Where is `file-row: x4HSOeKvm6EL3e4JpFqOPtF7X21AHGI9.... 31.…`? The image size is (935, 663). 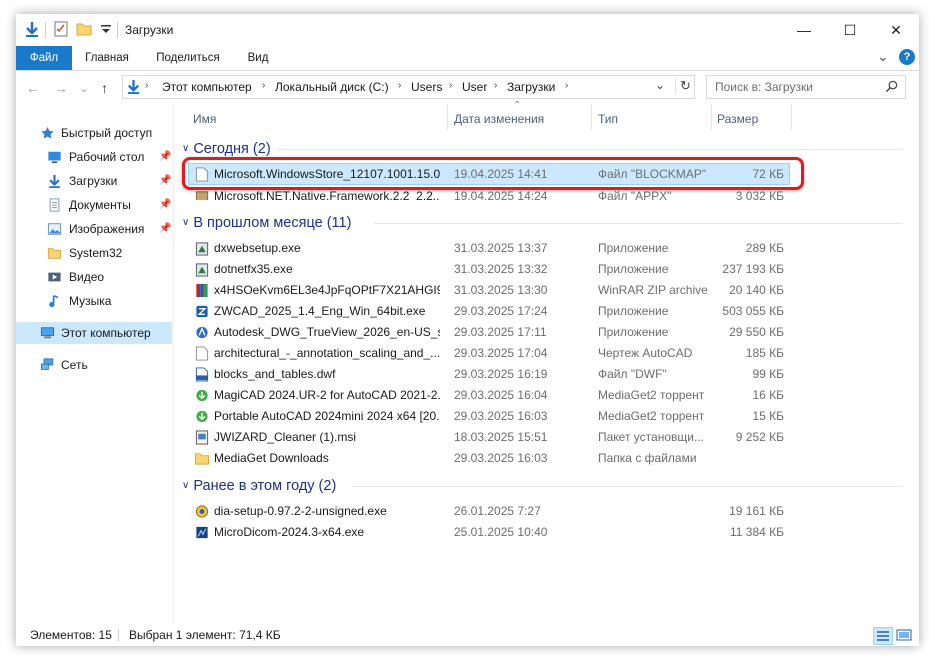
file-row: x4HSOeKvm6EL3e4JpFqOPtF7X21AHGI9.... 31.… is located at coordinates (489, 290).